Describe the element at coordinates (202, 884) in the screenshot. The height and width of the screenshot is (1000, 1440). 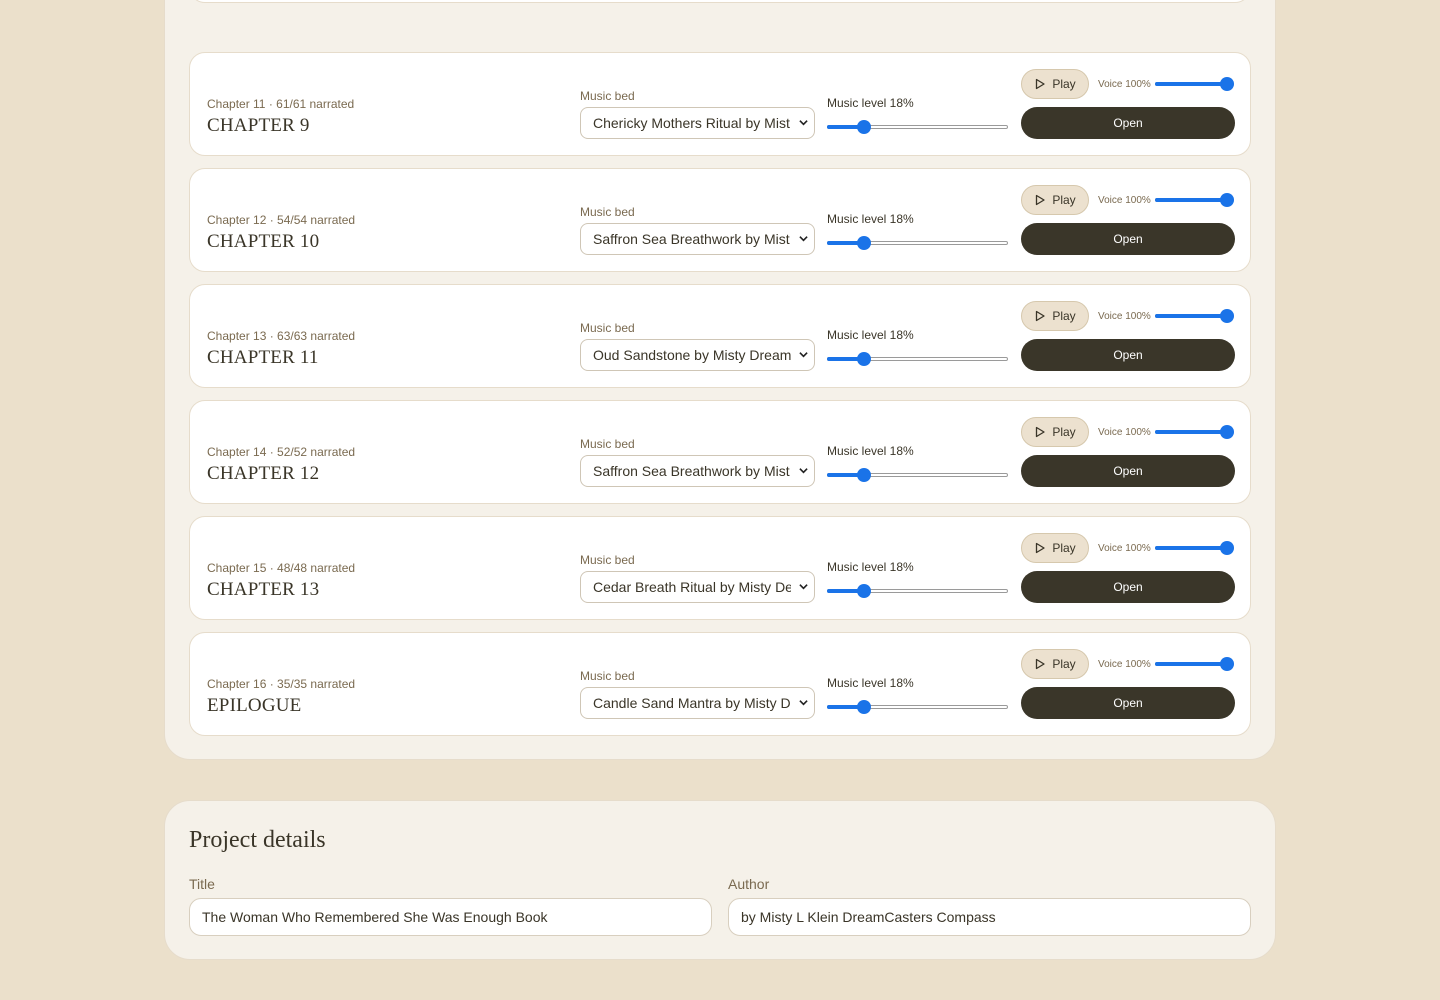
I see `title-label: Title` at that location.